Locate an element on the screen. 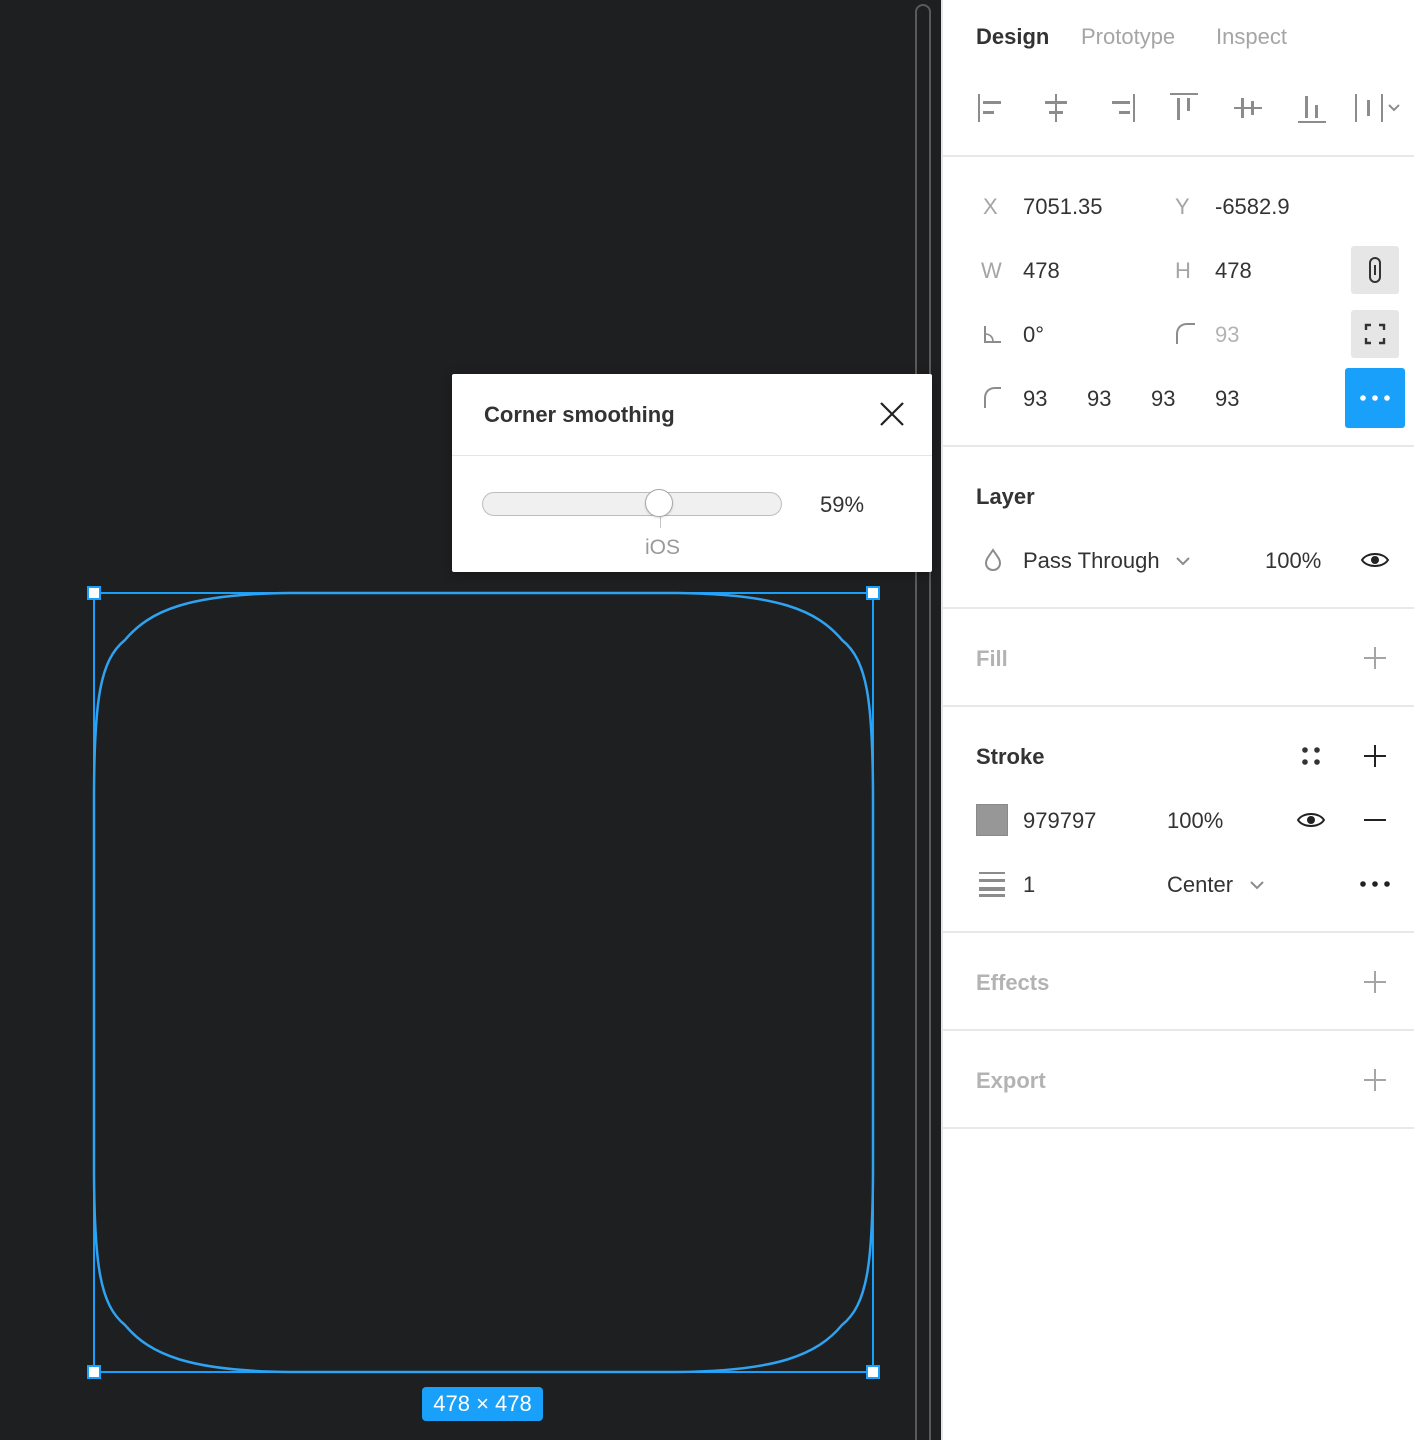  corner-smoothing-button is located at coordinates (1375, 398).